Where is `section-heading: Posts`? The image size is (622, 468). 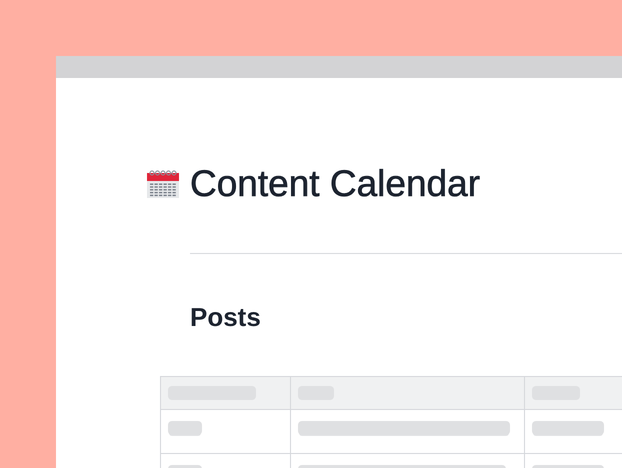
section-heading: Posts is located at coordinates (226, 317).